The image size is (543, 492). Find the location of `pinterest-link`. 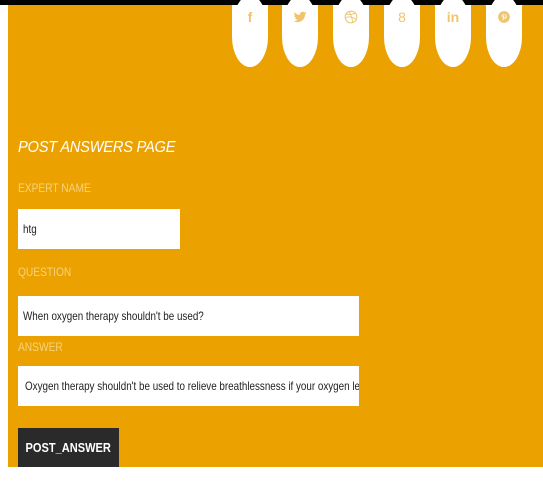

pinterest-link is located at coordinates (504, 33).